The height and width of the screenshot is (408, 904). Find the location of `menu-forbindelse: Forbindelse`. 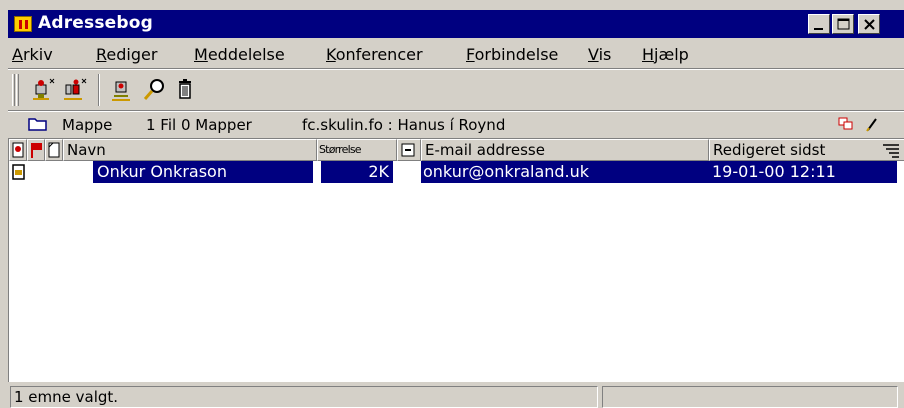

menu-forbindelse: Forbindelse is located at coordinates (512, 54).